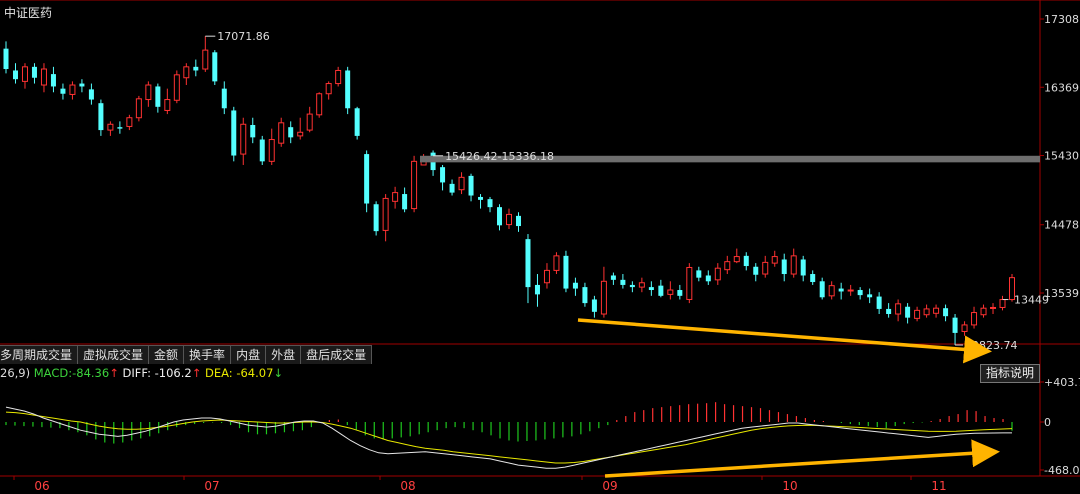 This screenshot has width=1080, height=494. I want to click on tab-turnover: 换手率, so click(208, 354).